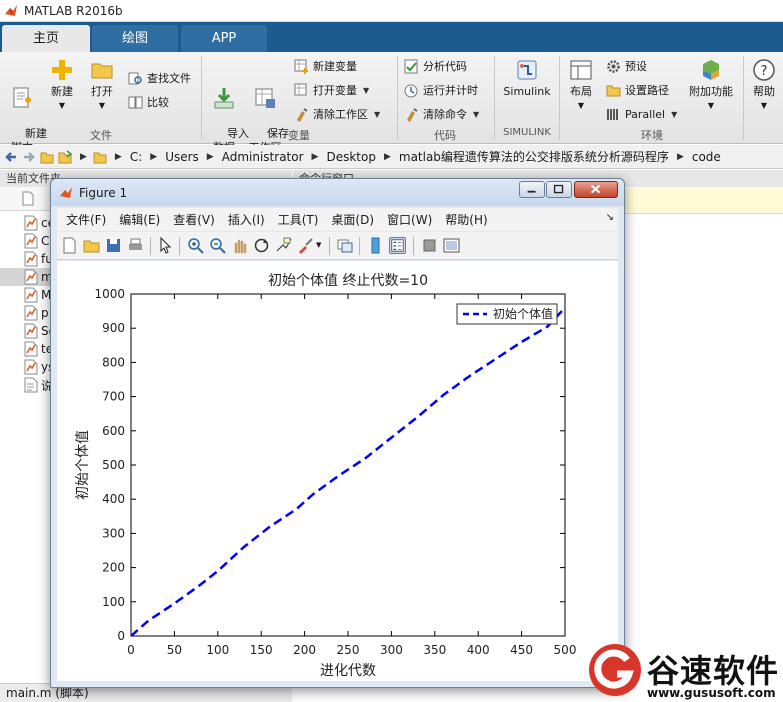  I want to click on breadcrumb-item: Administrator, so click(263, 157).